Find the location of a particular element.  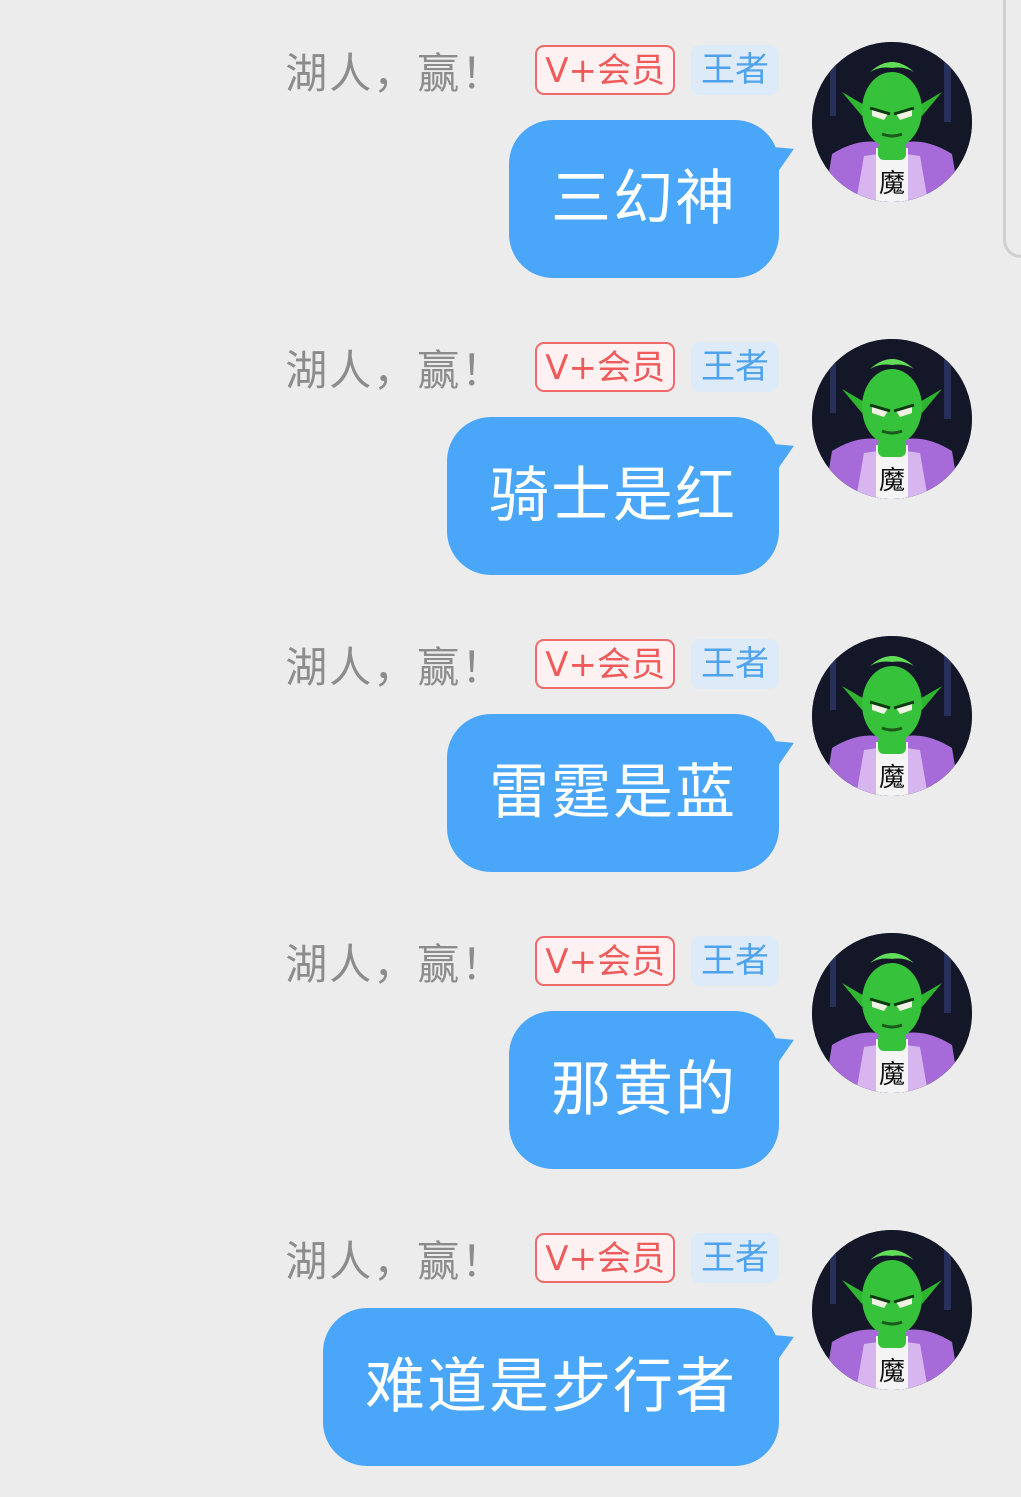

message-bubble: 雷霆是蓝 is located at coordinates (623, 793).